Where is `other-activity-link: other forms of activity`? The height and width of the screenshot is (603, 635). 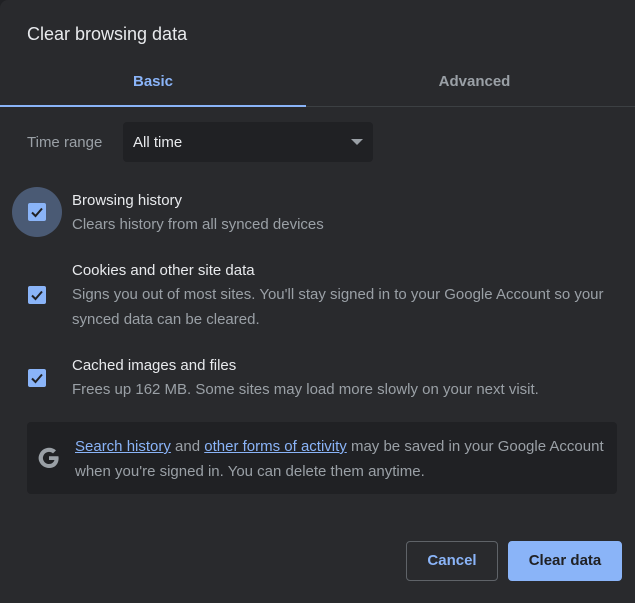 other-activity-link: other forms of activity is located at coordinates (275, 446).